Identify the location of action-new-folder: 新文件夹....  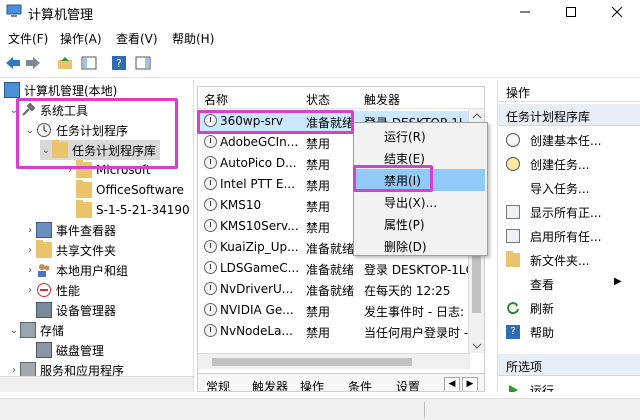
(547, 260).